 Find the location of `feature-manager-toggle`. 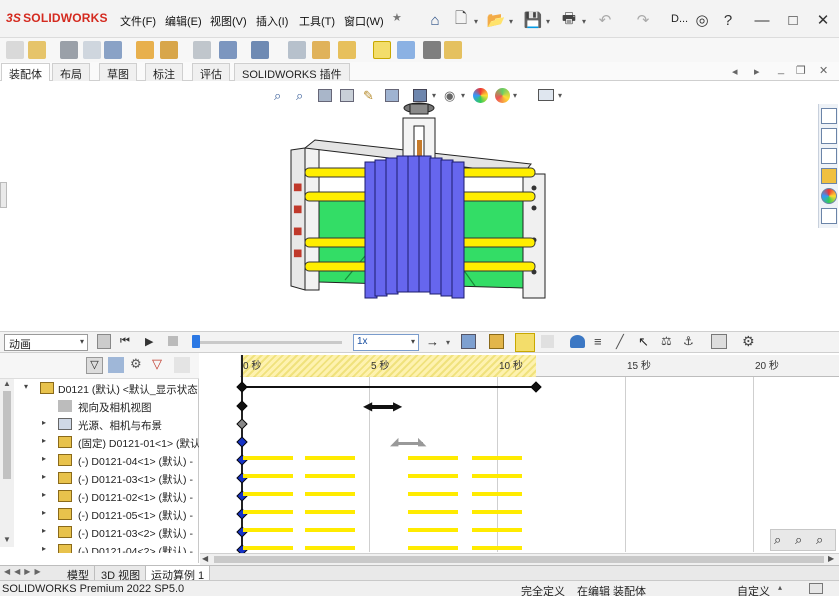

feature-manager-toggle is located at coordinates (3, 195).